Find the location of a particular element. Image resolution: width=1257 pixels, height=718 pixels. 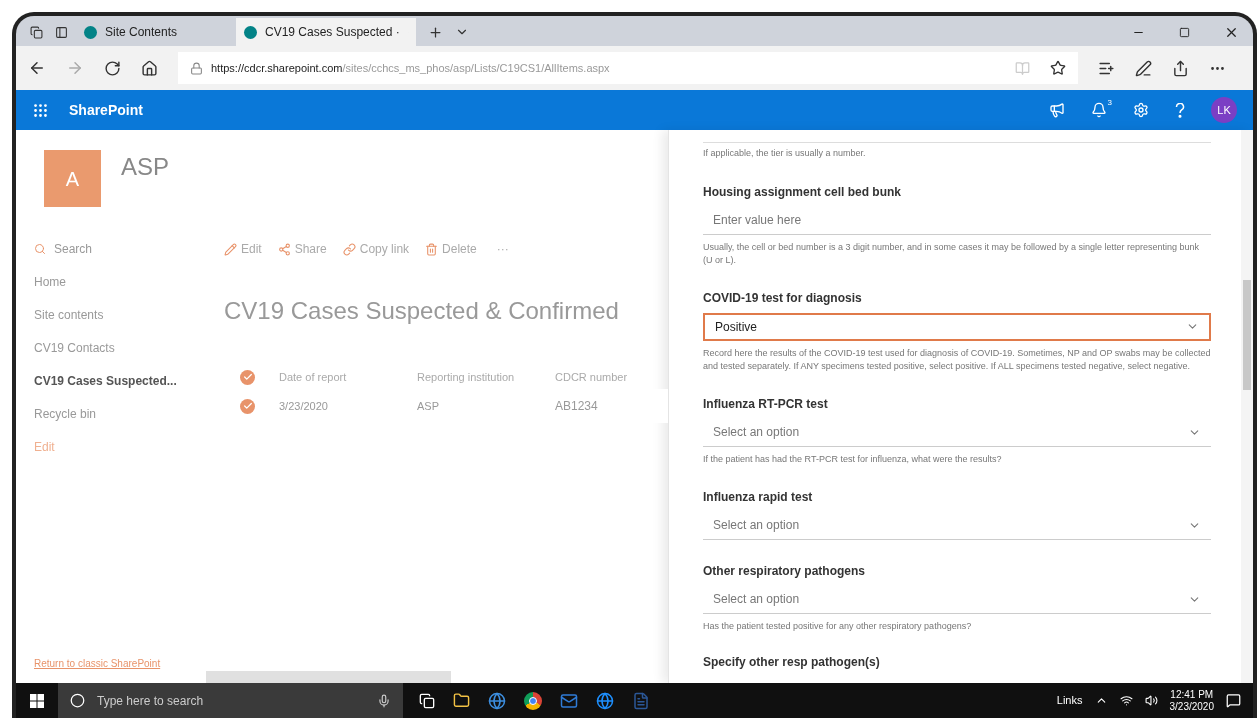

search-circle-icon is located at coordinates (77, 700).